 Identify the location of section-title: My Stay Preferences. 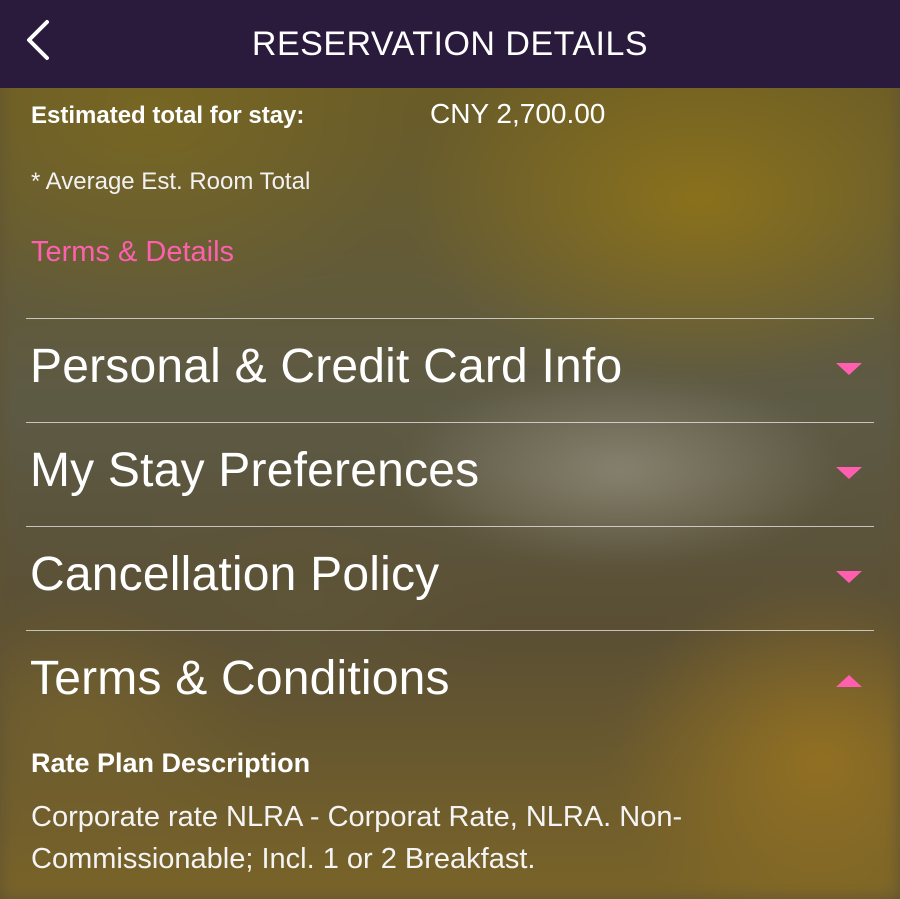
(255, 470).